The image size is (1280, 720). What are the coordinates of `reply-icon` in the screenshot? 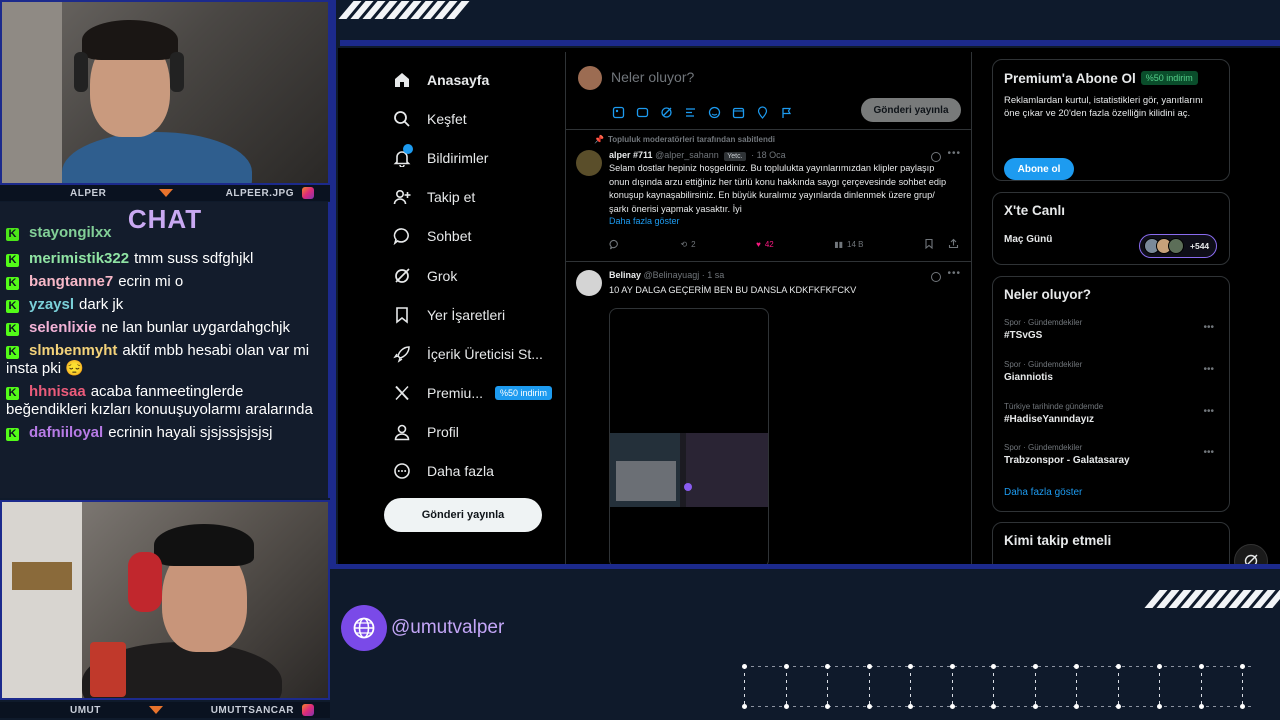 It's located at (614, 244).